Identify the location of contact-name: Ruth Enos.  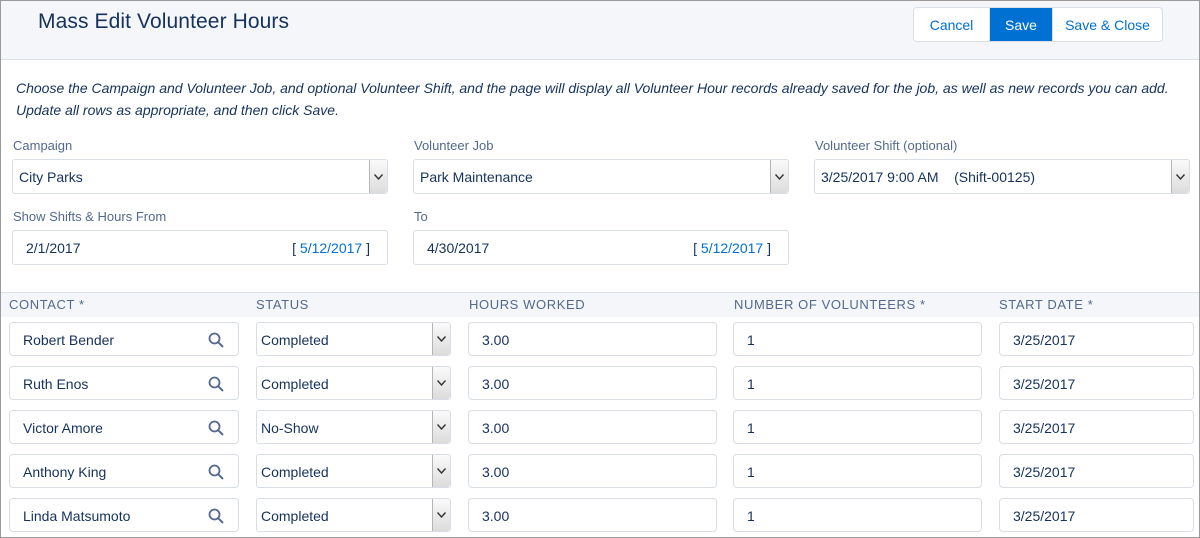
(56, 384).